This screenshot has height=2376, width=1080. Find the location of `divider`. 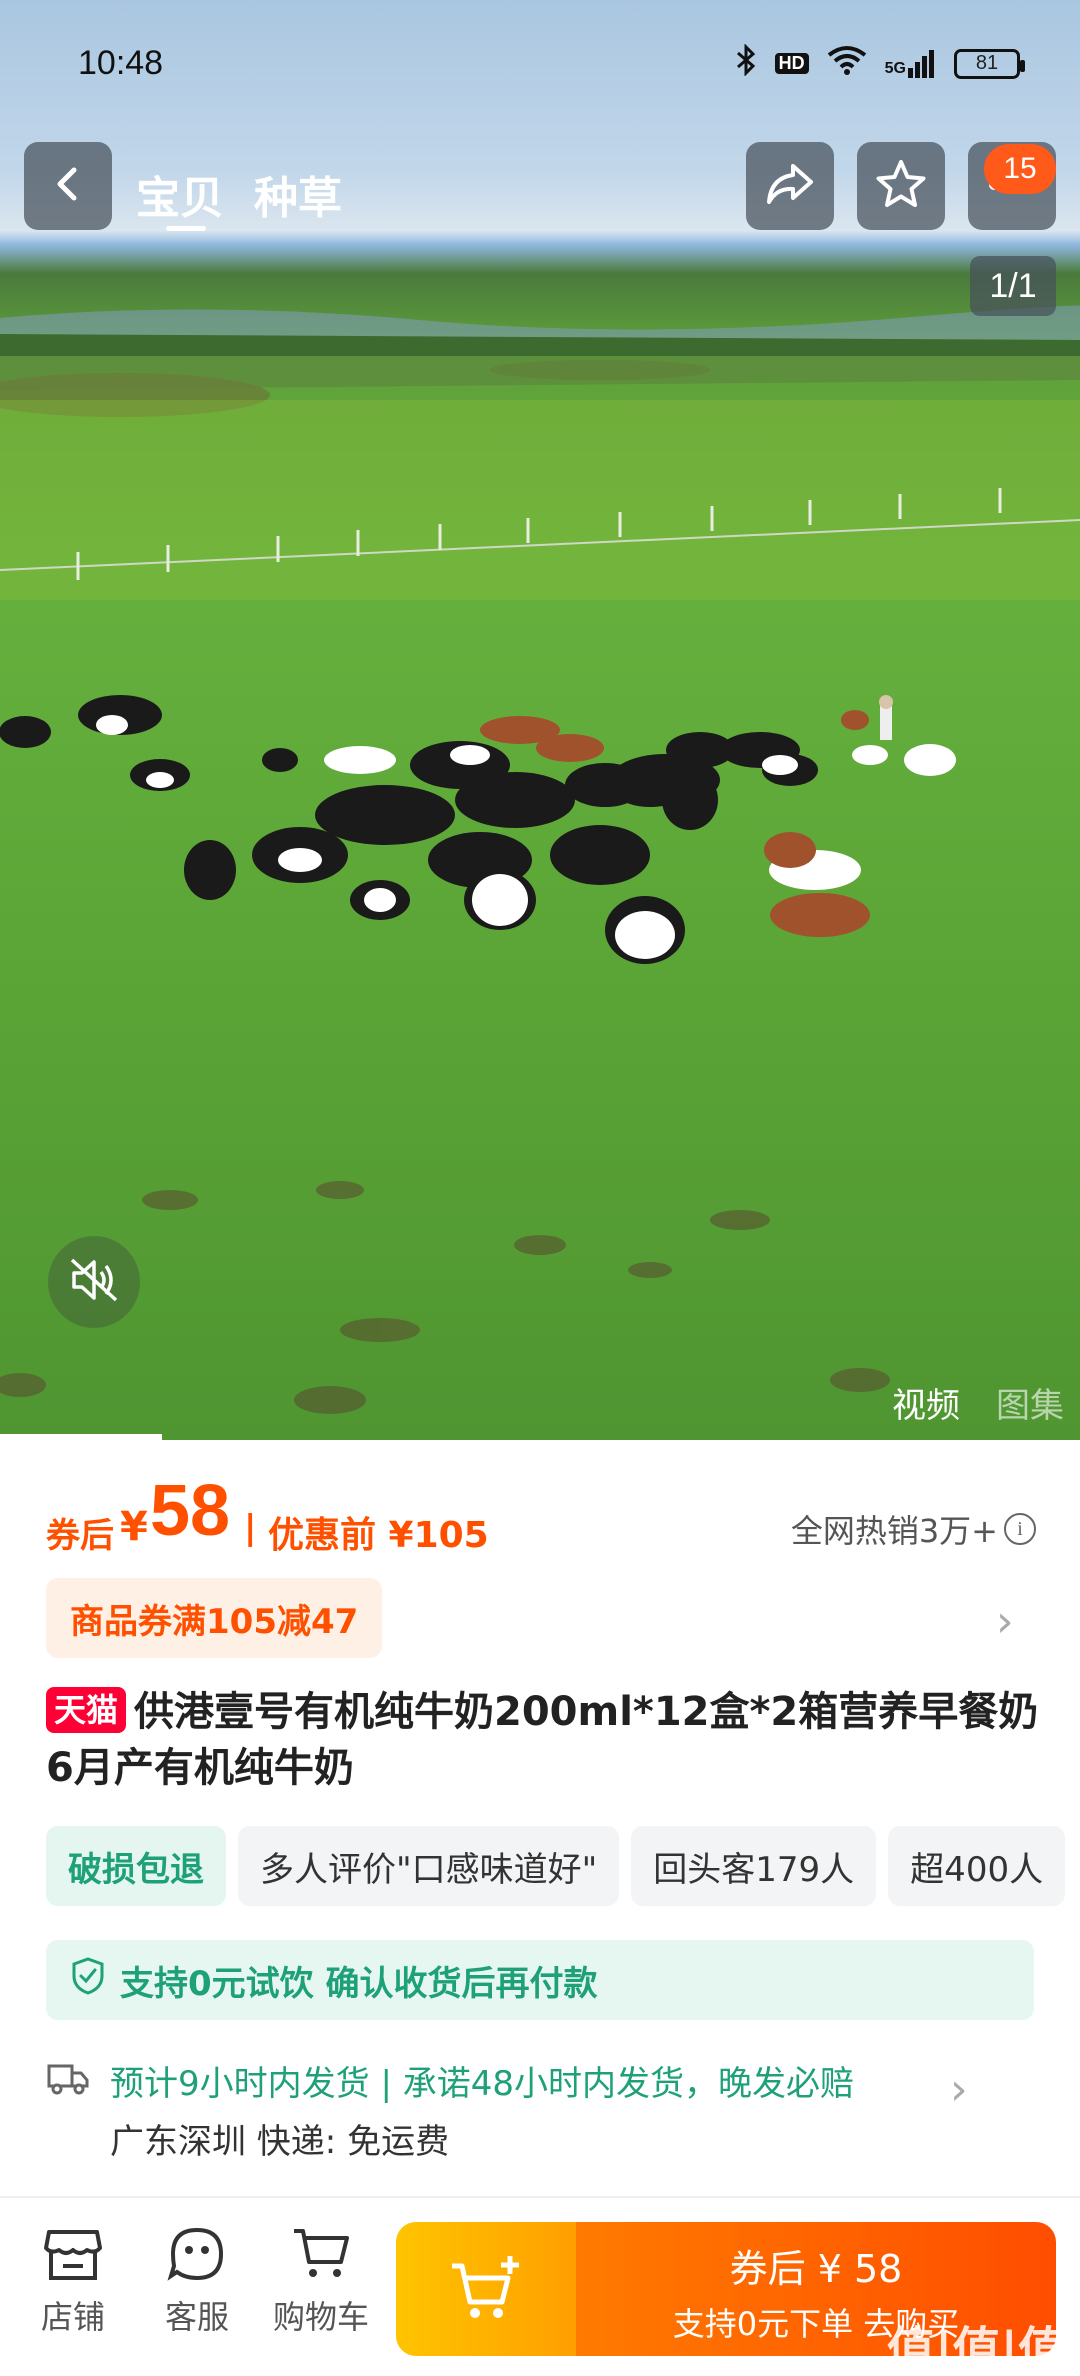

divider is located at coordinates (540, 2197).